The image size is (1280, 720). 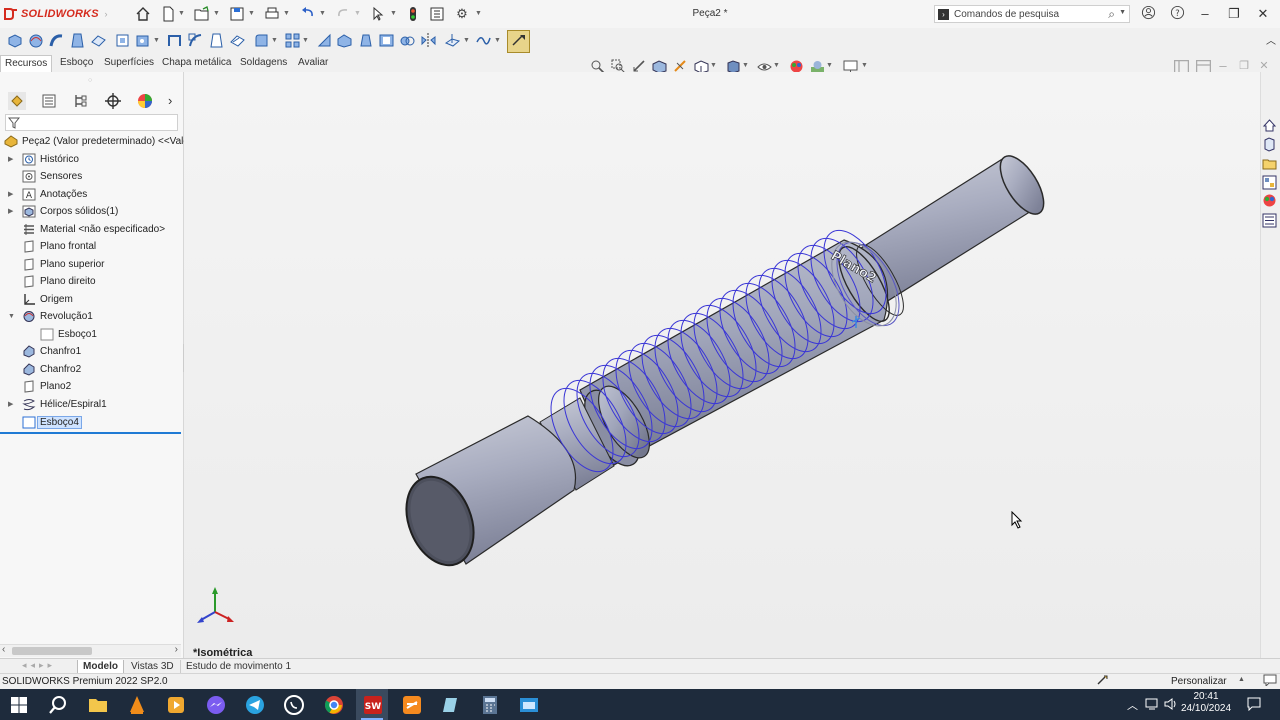 I want to click on tree-item-material: Material <não especificado>, so click(x=94, y=229).